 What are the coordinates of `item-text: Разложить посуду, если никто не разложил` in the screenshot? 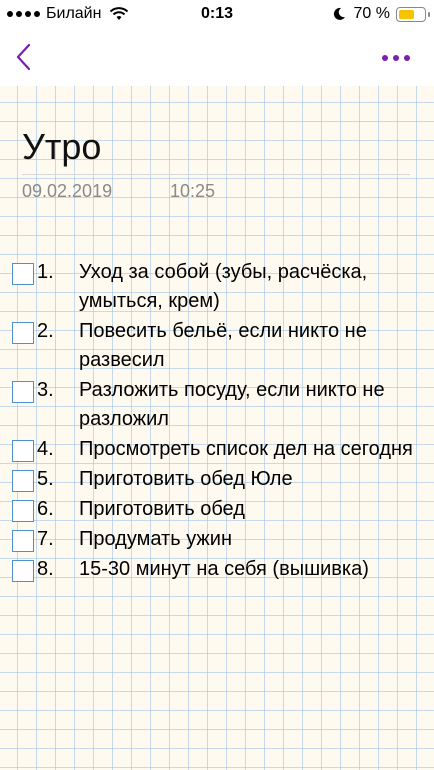 It's located at (250, 405).